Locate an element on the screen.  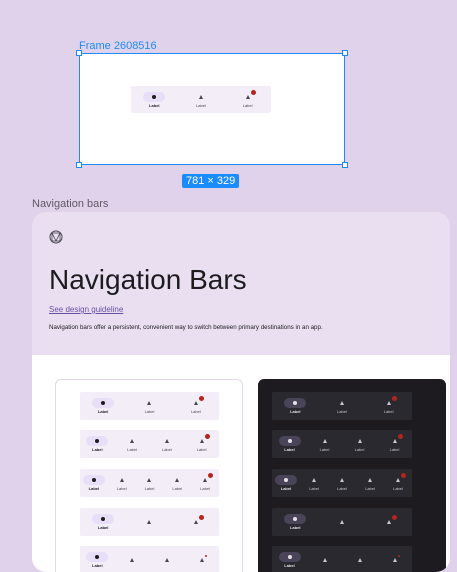
resize-handle-bottom-left is located at coordinates (79, 165).